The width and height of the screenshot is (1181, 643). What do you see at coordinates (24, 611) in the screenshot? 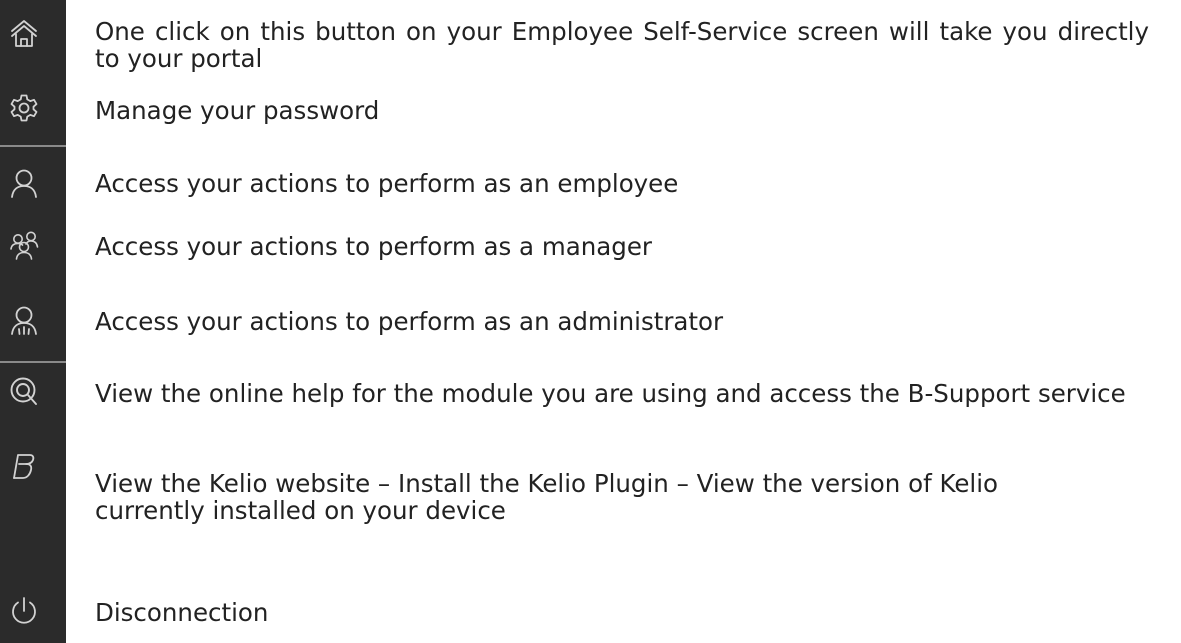
I see `power-icon` at bounding box center [24, 611].